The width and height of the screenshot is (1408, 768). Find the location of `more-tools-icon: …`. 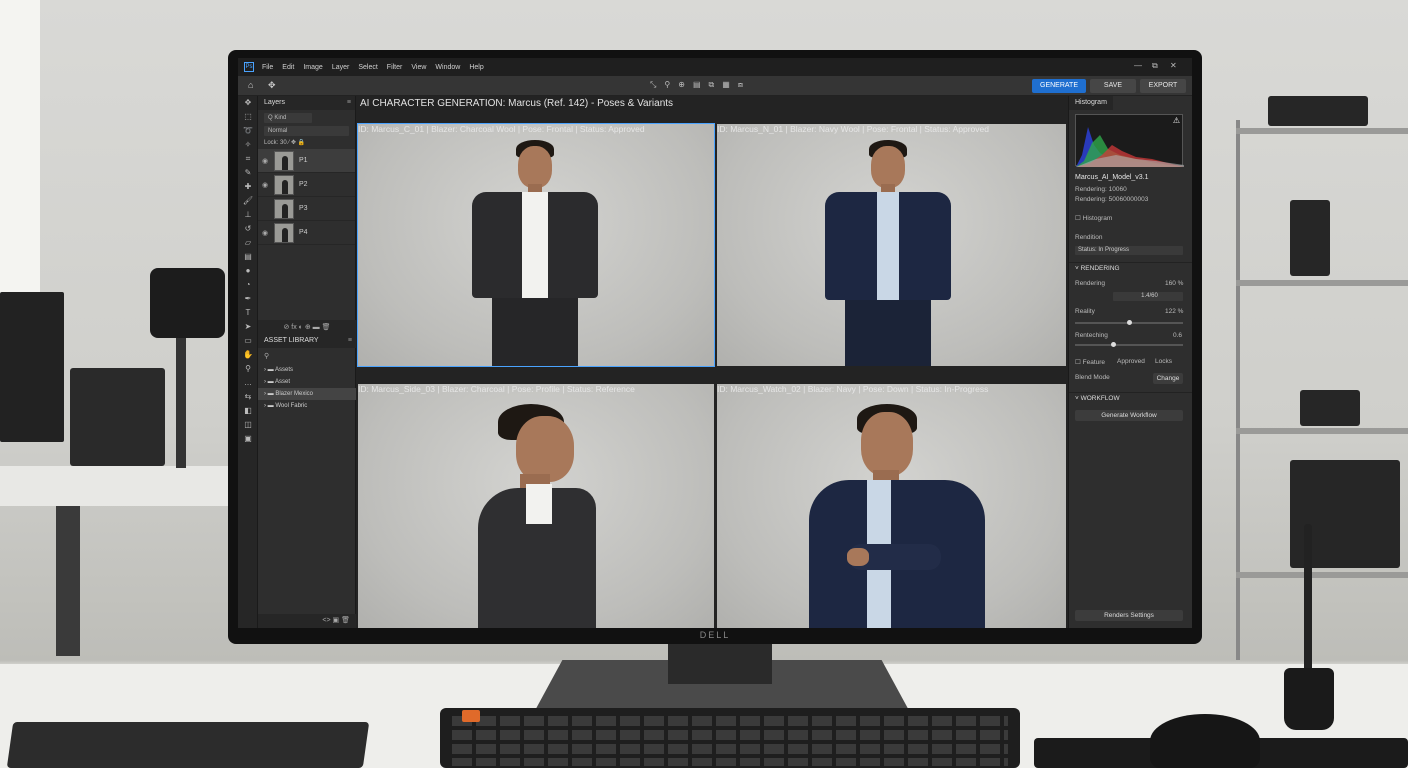

more-tools-icon: … is located at coordinates (248, 383).